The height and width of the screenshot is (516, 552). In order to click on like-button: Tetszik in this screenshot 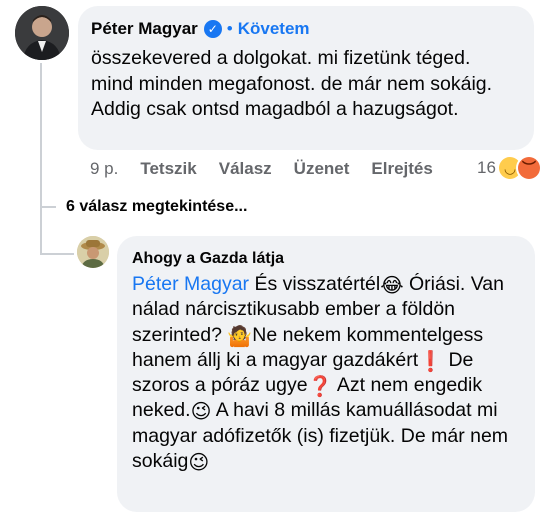, I will do `click(168, 169)`.